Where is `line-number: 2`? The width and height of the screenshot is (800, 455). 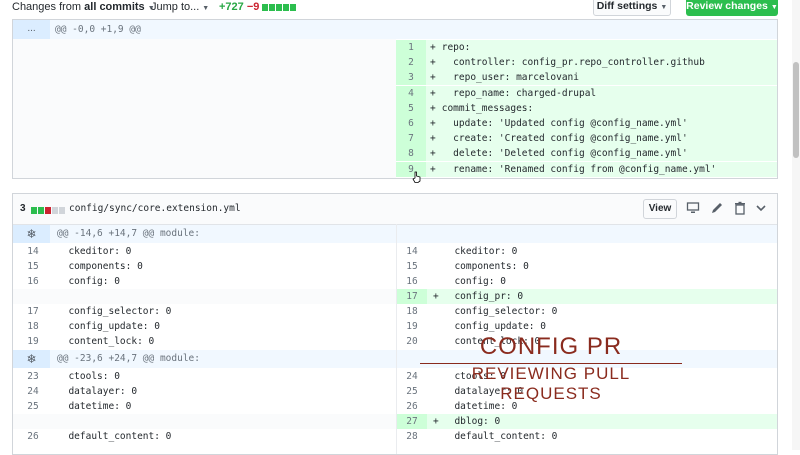 line-number: 2 is located at coordinates (411, 63).